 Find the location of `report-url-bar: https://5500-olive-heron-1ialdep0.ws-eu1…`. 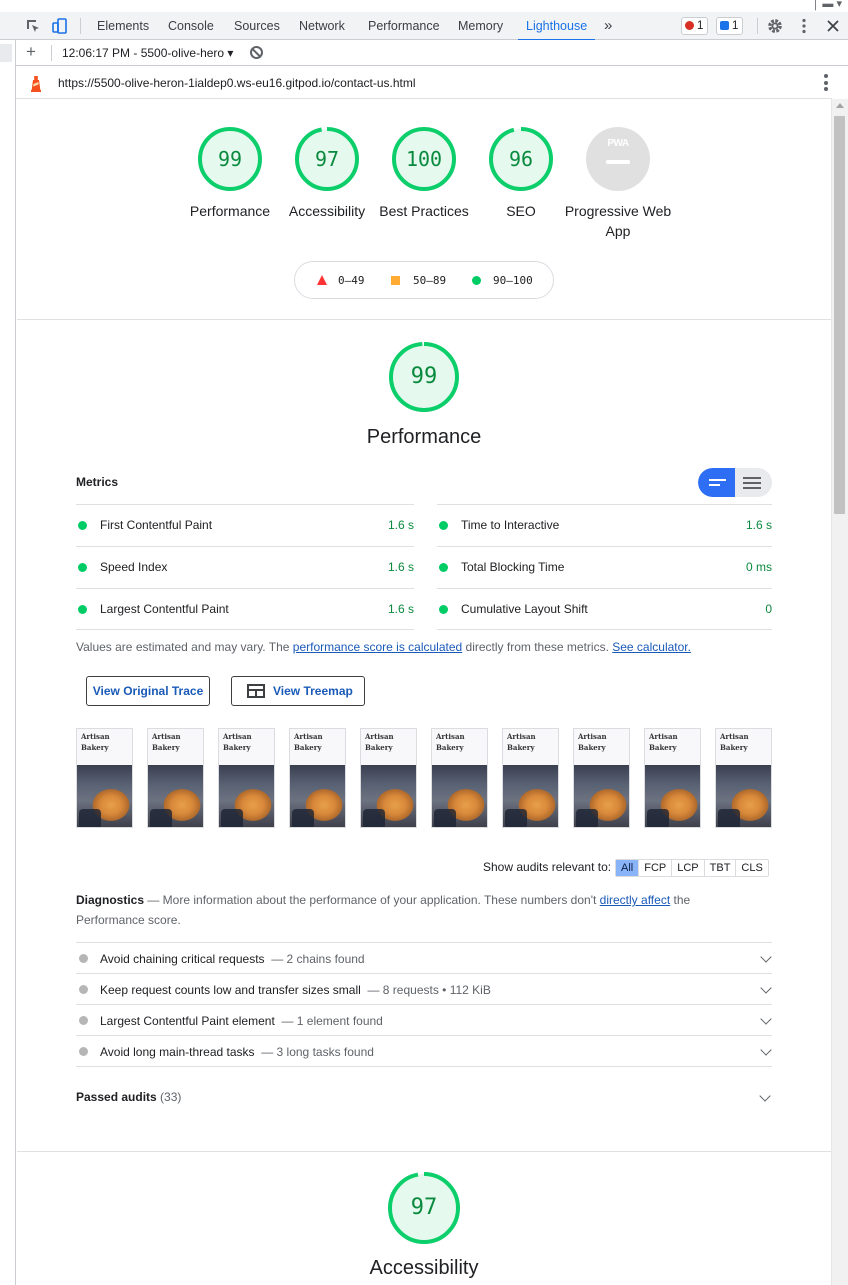

report-url-bar: https://5500-olive-heron-1ialdep0.ws-eu1… is located at coordinates (424, 82).